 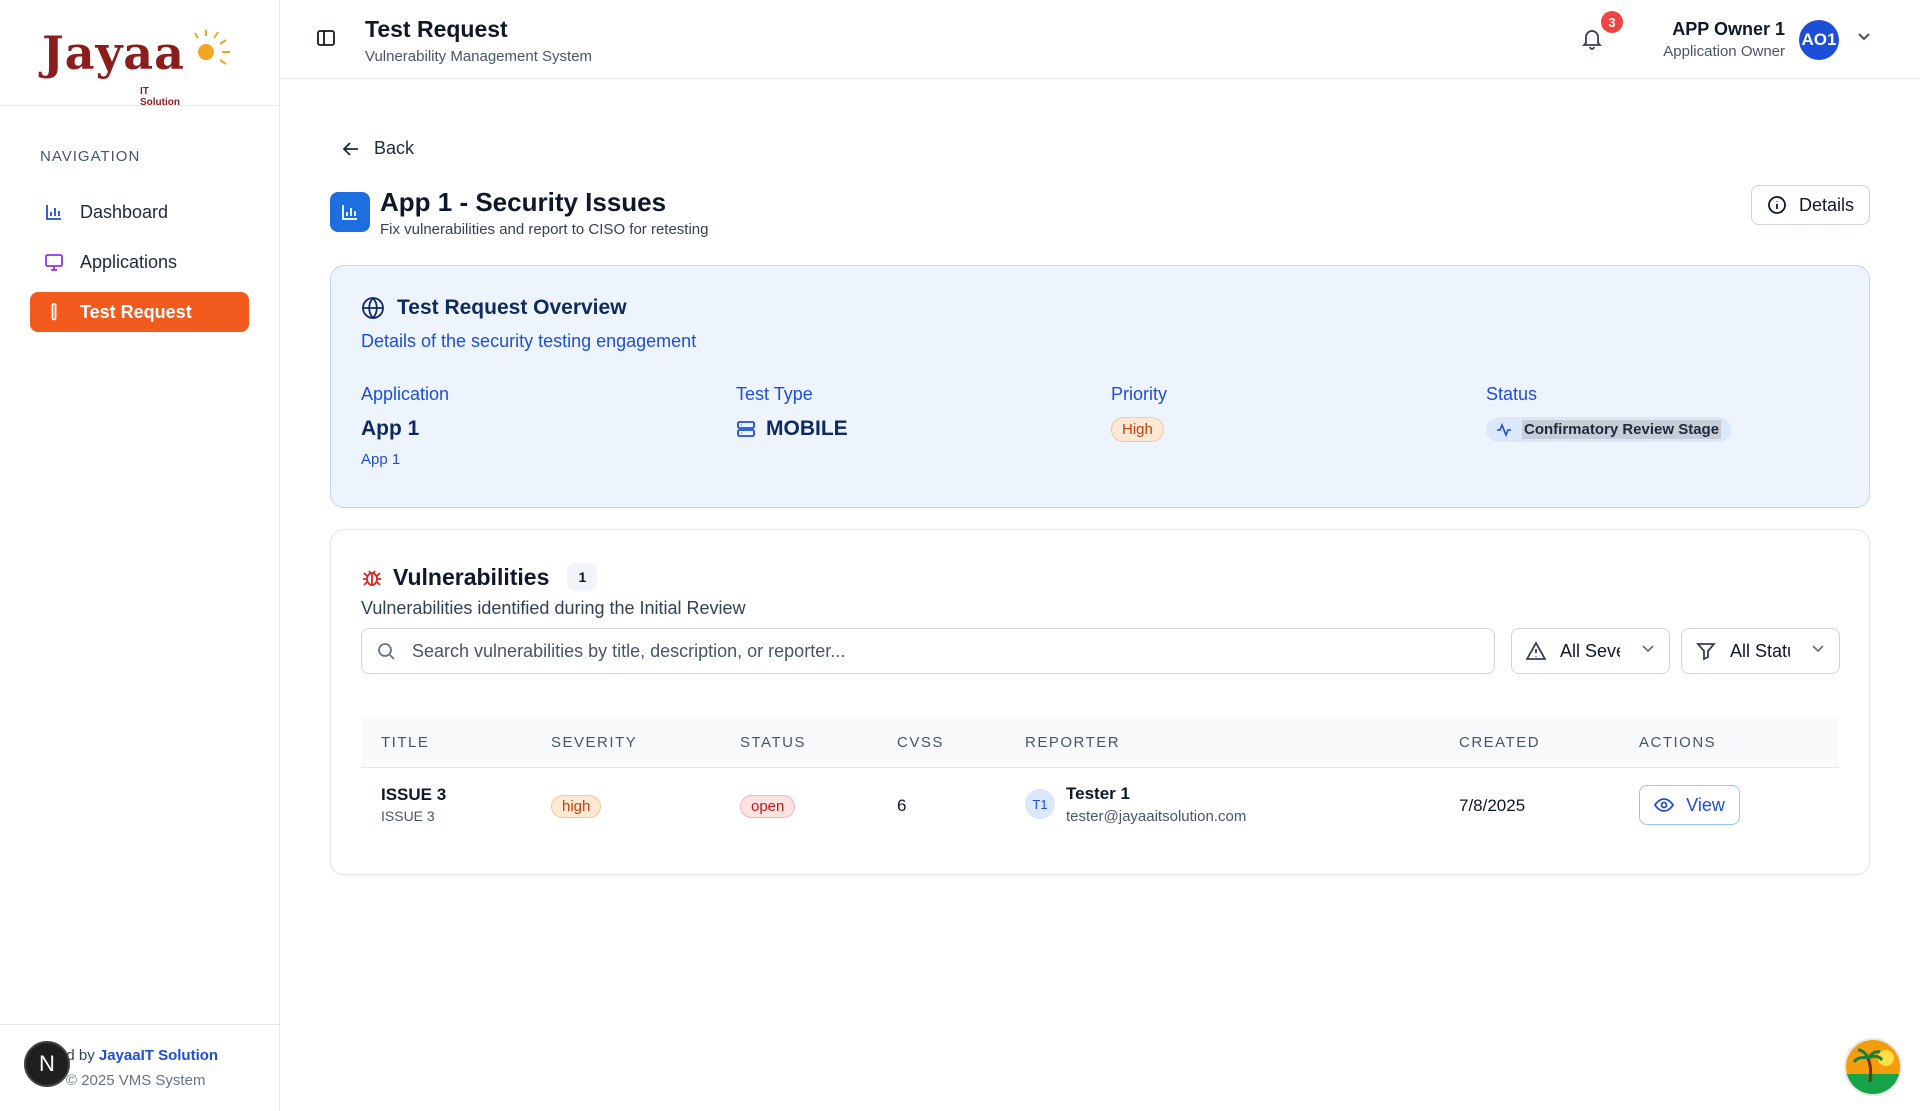 What do you see at coordinates (902, 805) in the screenshot?
I see `cvss-score: 6` at bounding box center [902, 805].